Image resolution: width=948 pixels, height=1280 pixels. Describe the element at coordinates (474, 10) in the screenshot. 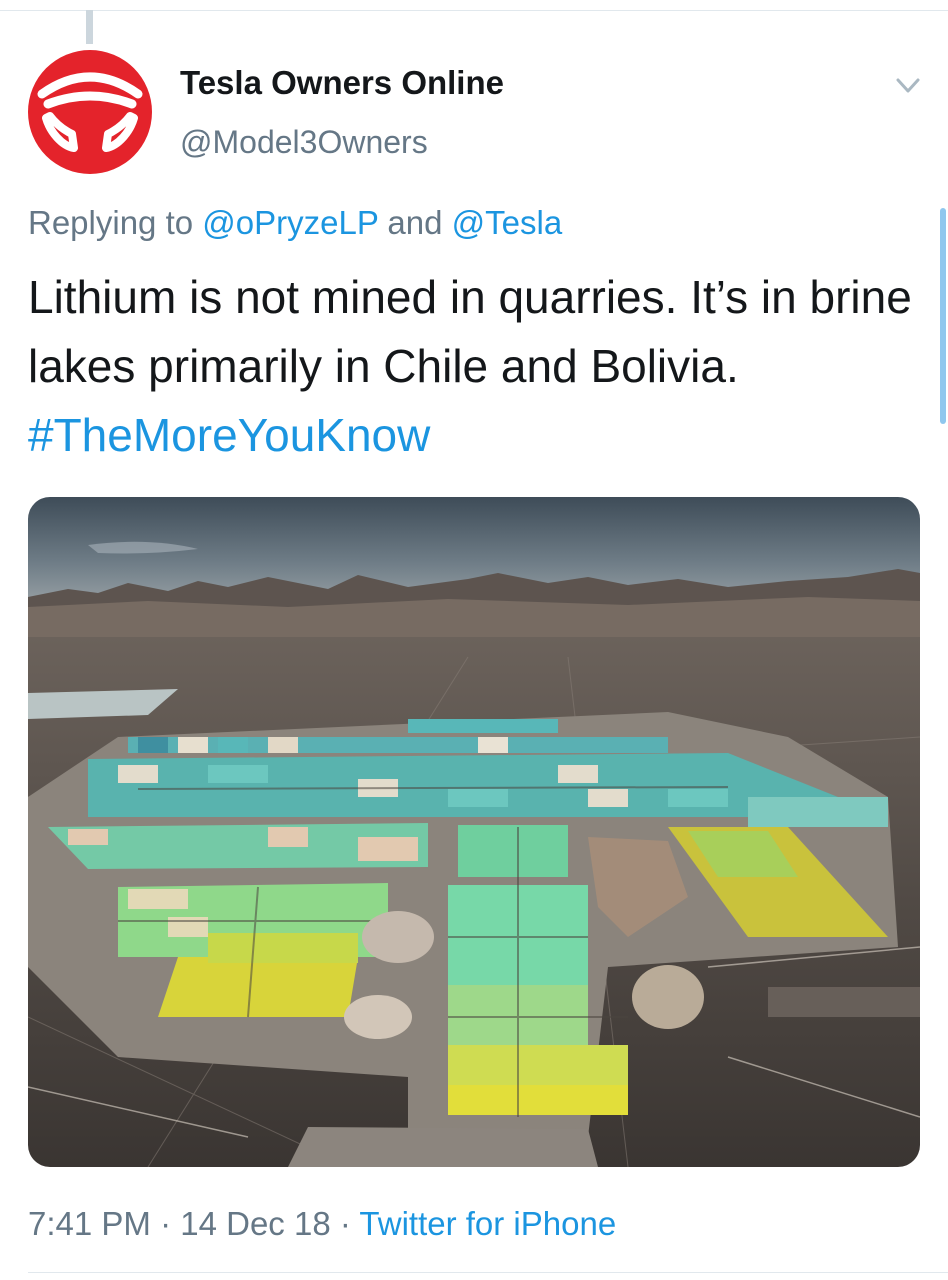

I see `top-divider` at that location.